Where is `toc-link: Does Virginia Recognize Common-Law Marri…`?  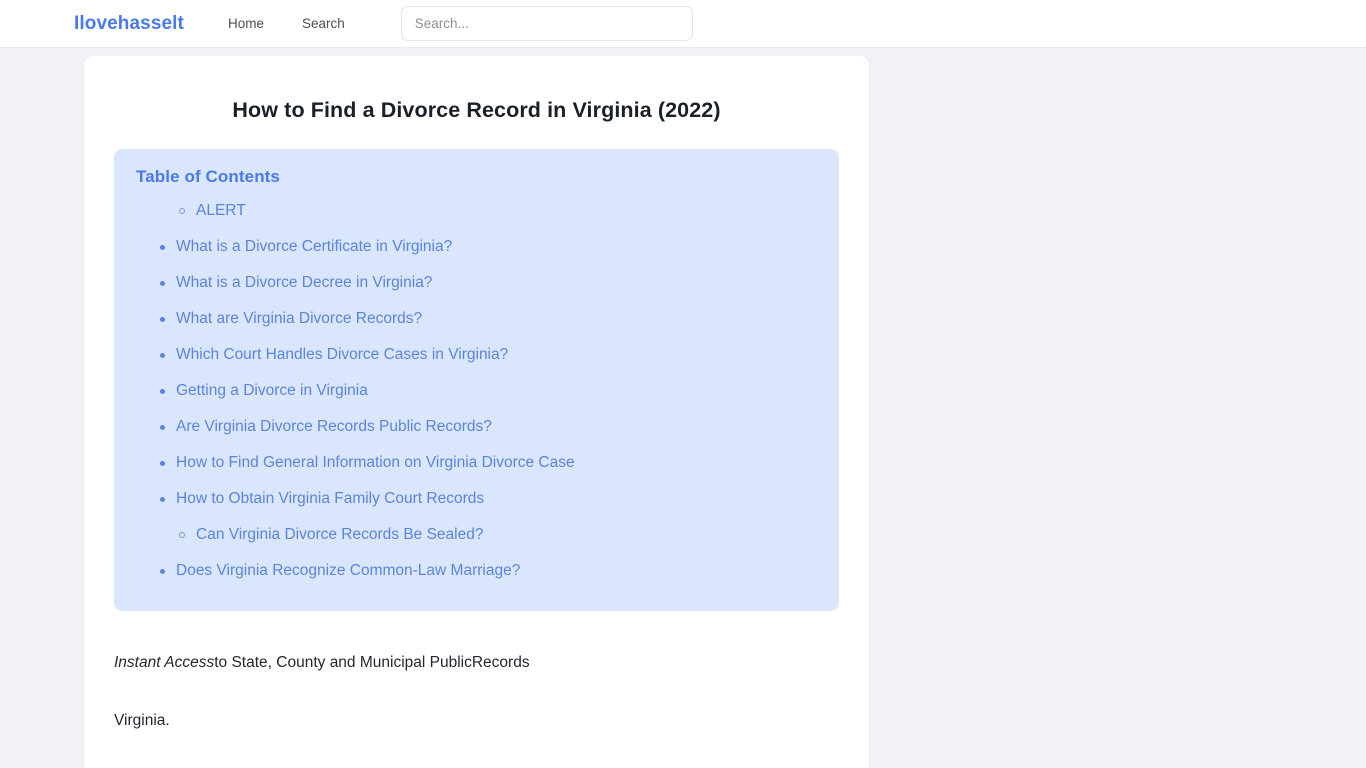
toc-link: Does Virginia Recognize Common-Law Marri… is located at coordinates (348, 570).